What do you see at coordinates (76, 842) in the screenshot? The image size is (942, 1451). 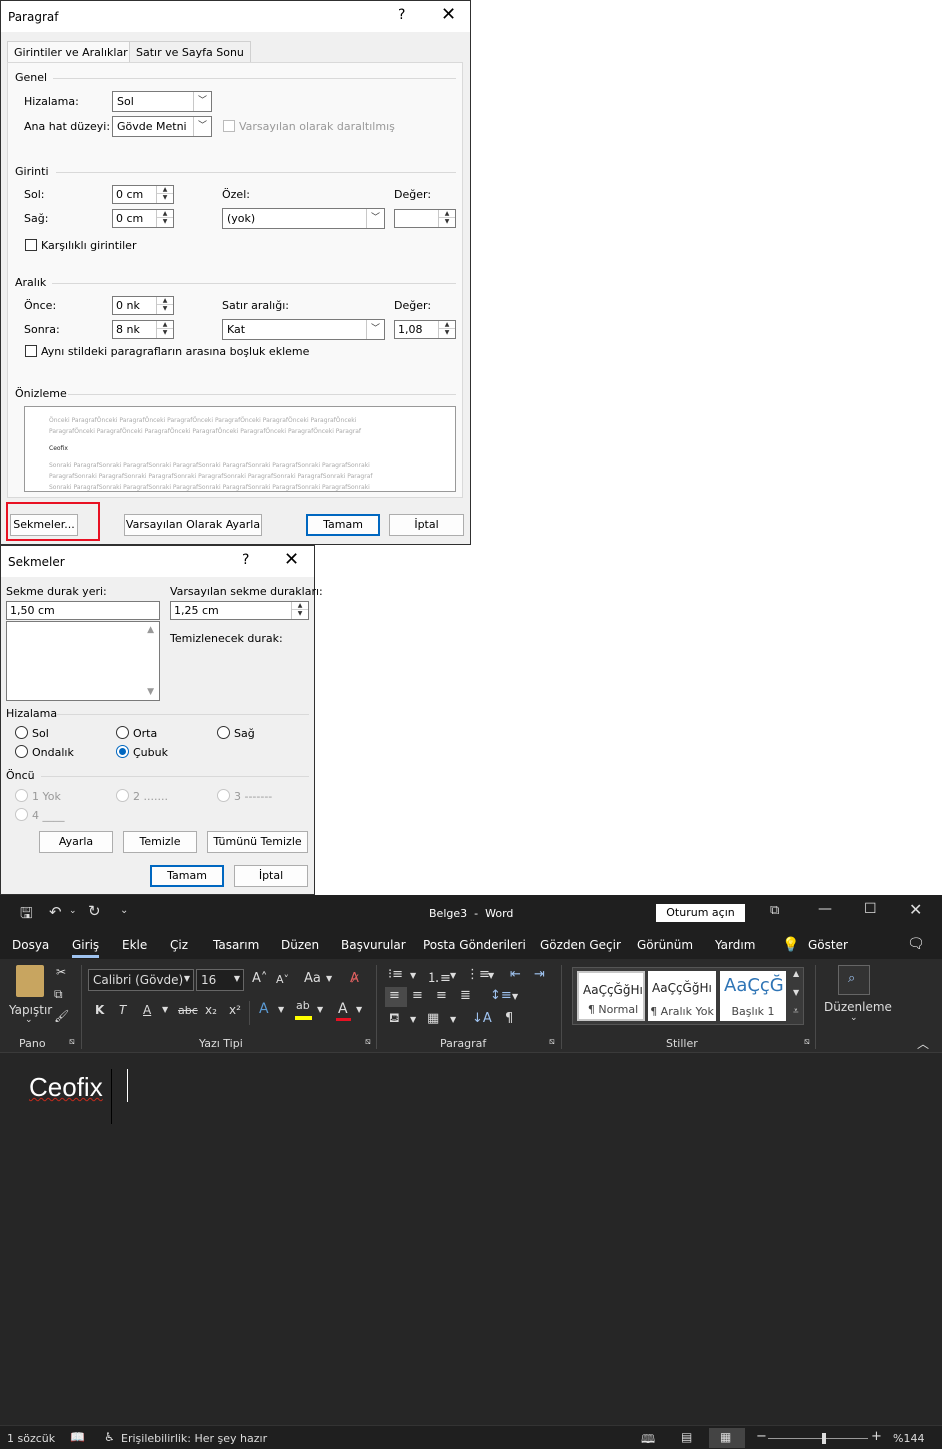 I see `ayarla-button: Ayarla` at bounding box center [76, 842].